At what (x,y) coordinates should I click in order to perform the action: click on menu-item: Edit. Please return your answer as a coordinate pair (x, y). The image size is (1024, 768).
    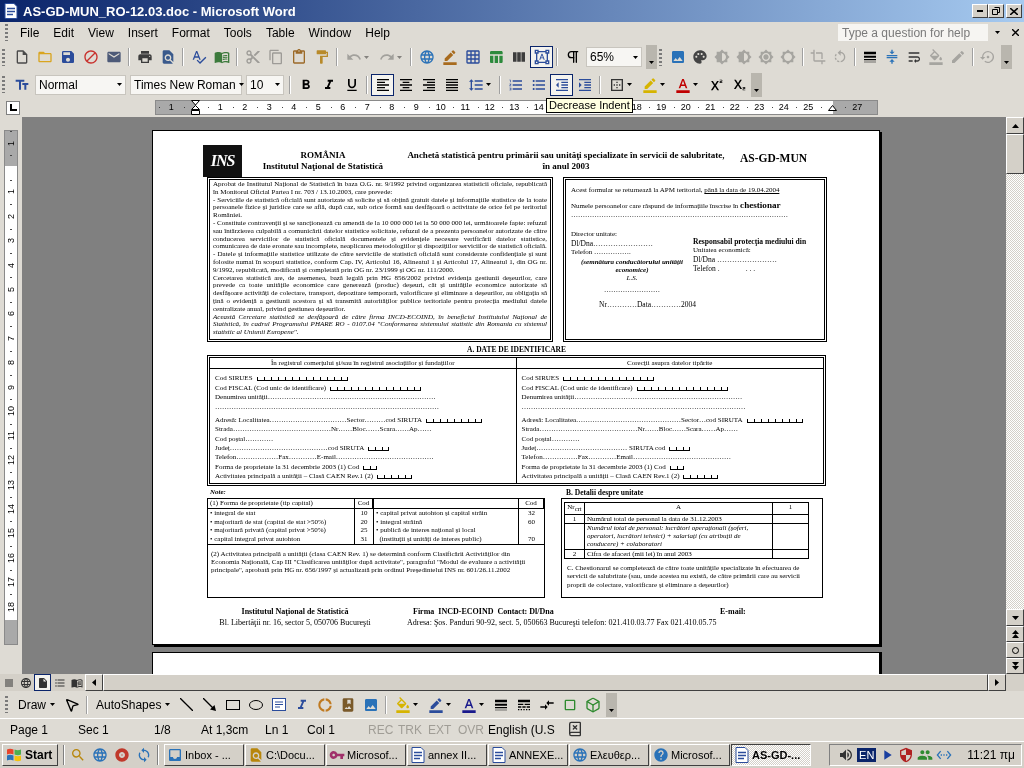
    Looking at the image, I should click on (64, 32).